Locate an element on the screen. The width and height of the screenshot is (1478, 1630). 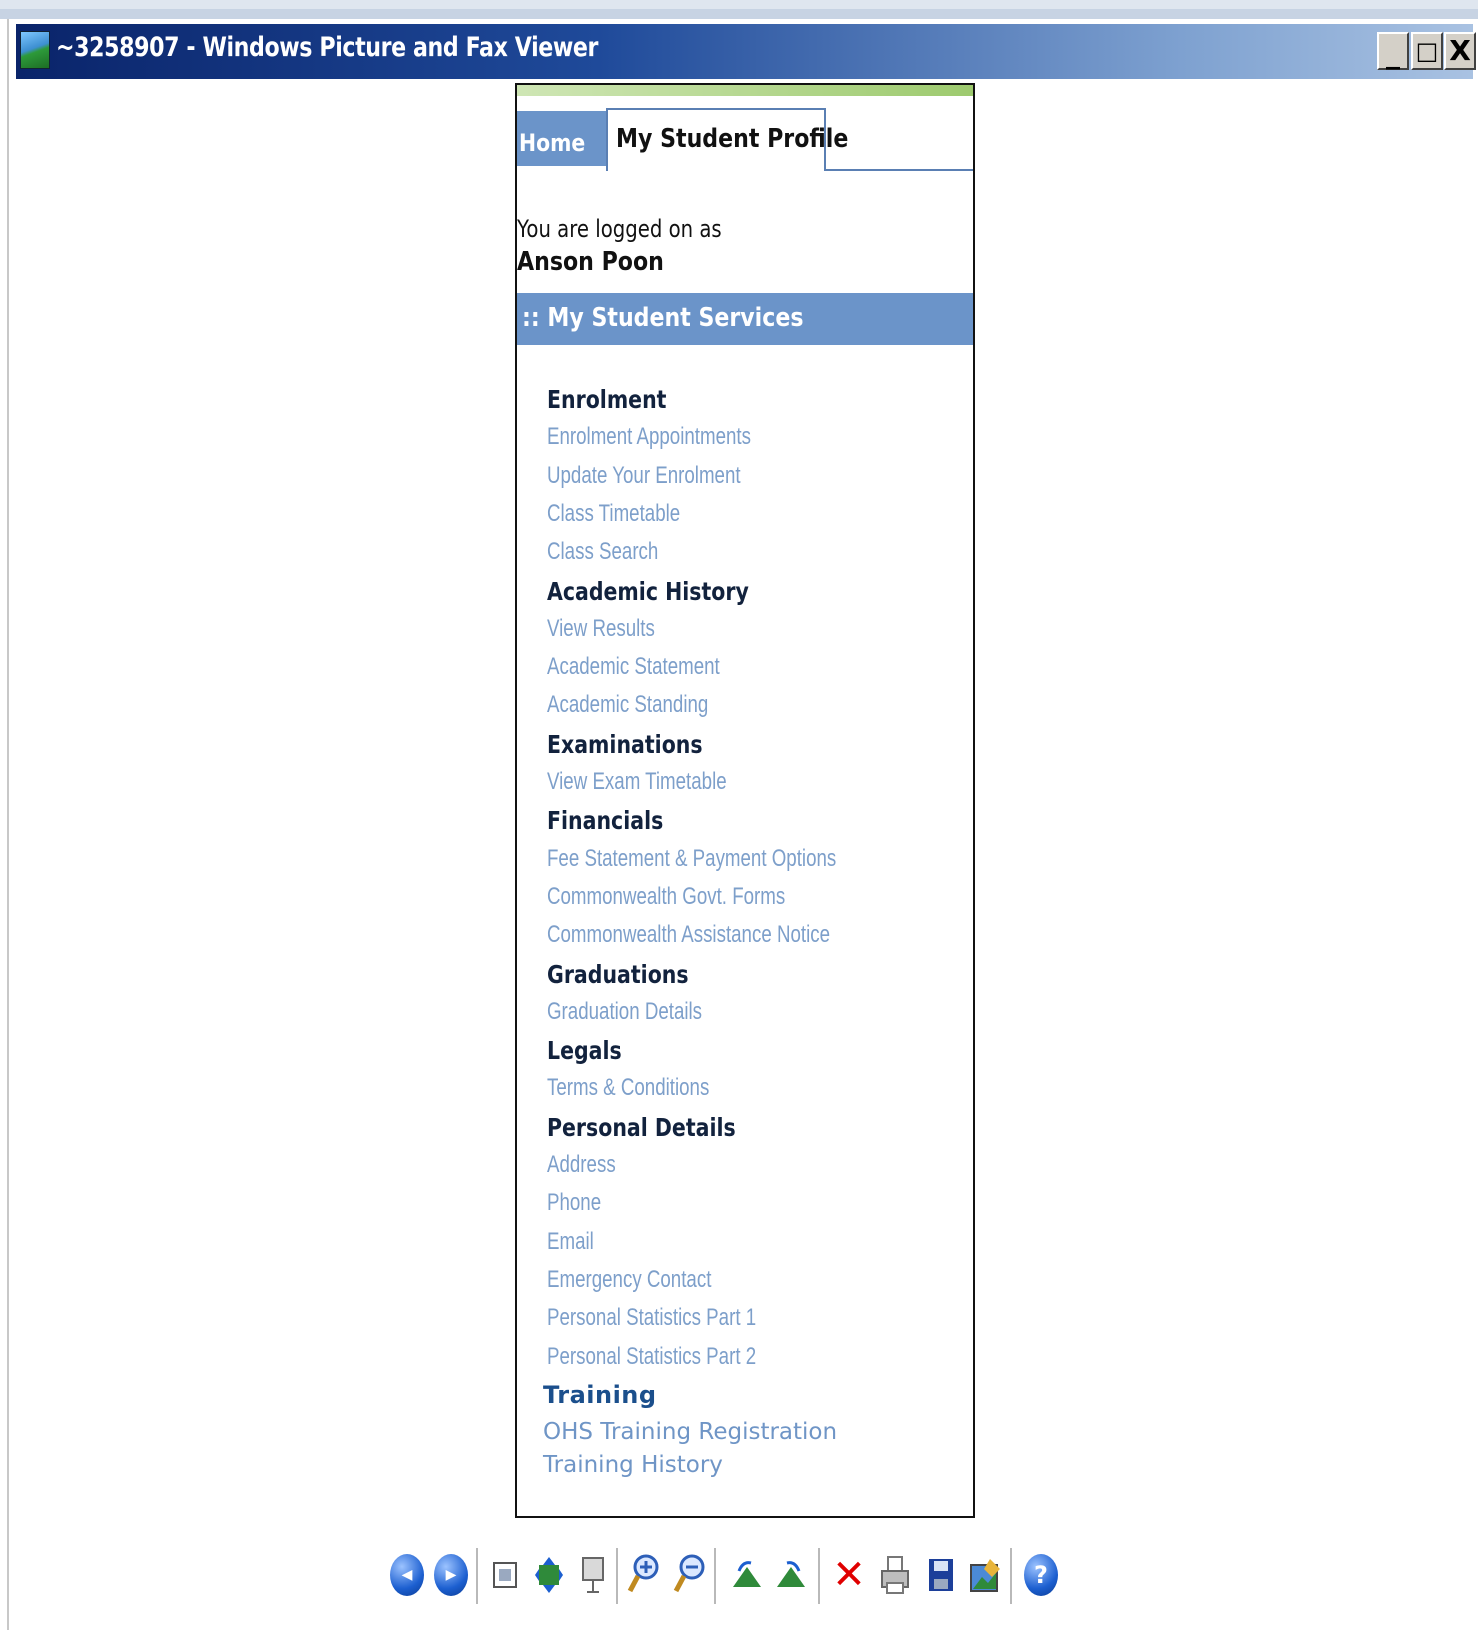
rotate-clockwise-button is located at coordinates (747, 1575).